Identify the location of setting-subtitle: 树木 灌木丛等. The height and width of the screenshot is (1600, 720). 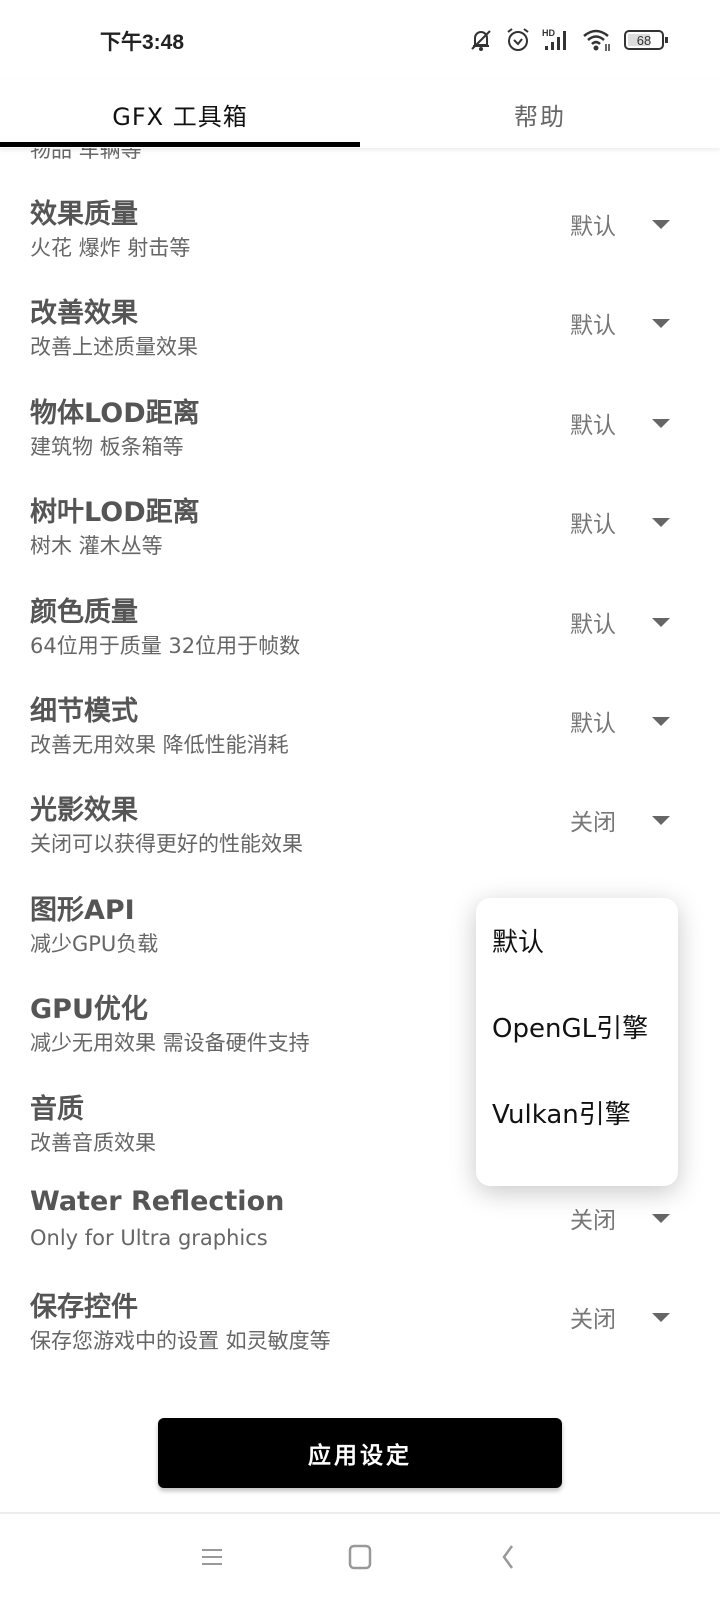
(96, 546).